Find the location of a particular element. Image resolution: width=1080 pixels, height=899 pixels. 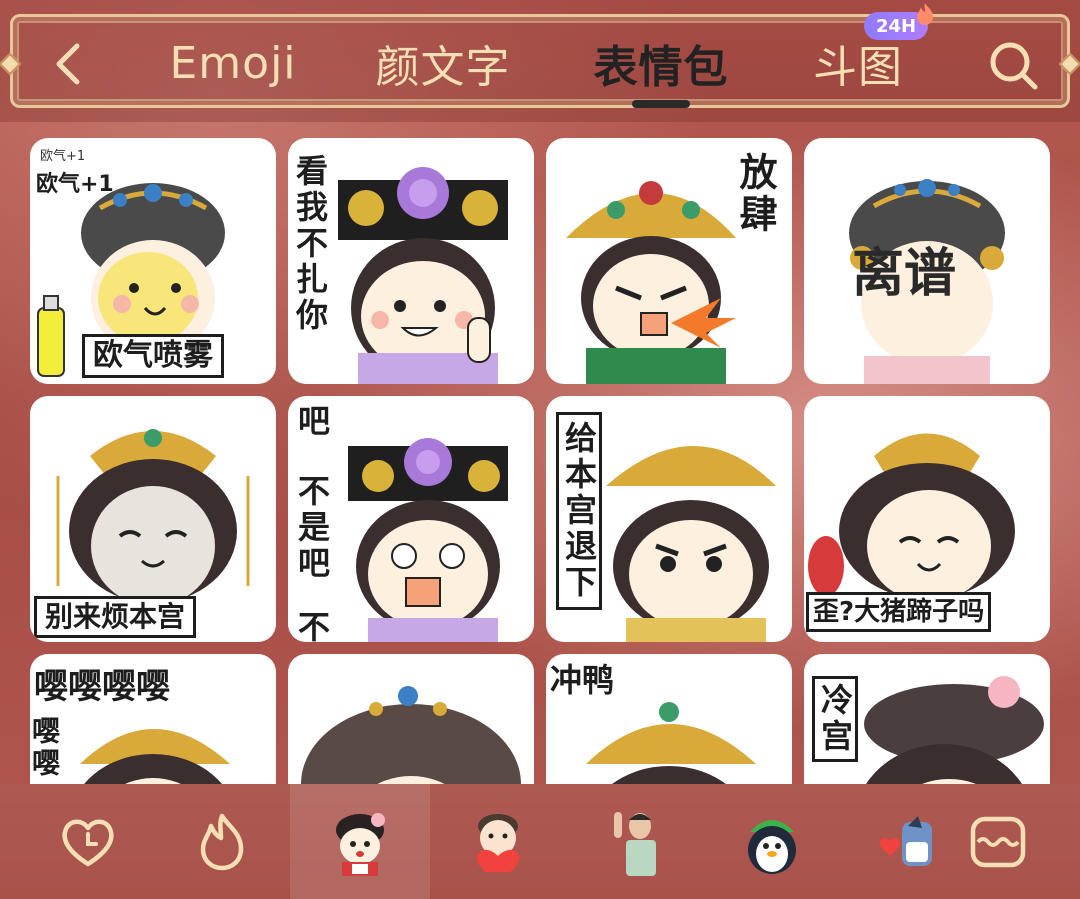

sticker-caption: 欧气喷雾 is located at coordinates (153, 356).